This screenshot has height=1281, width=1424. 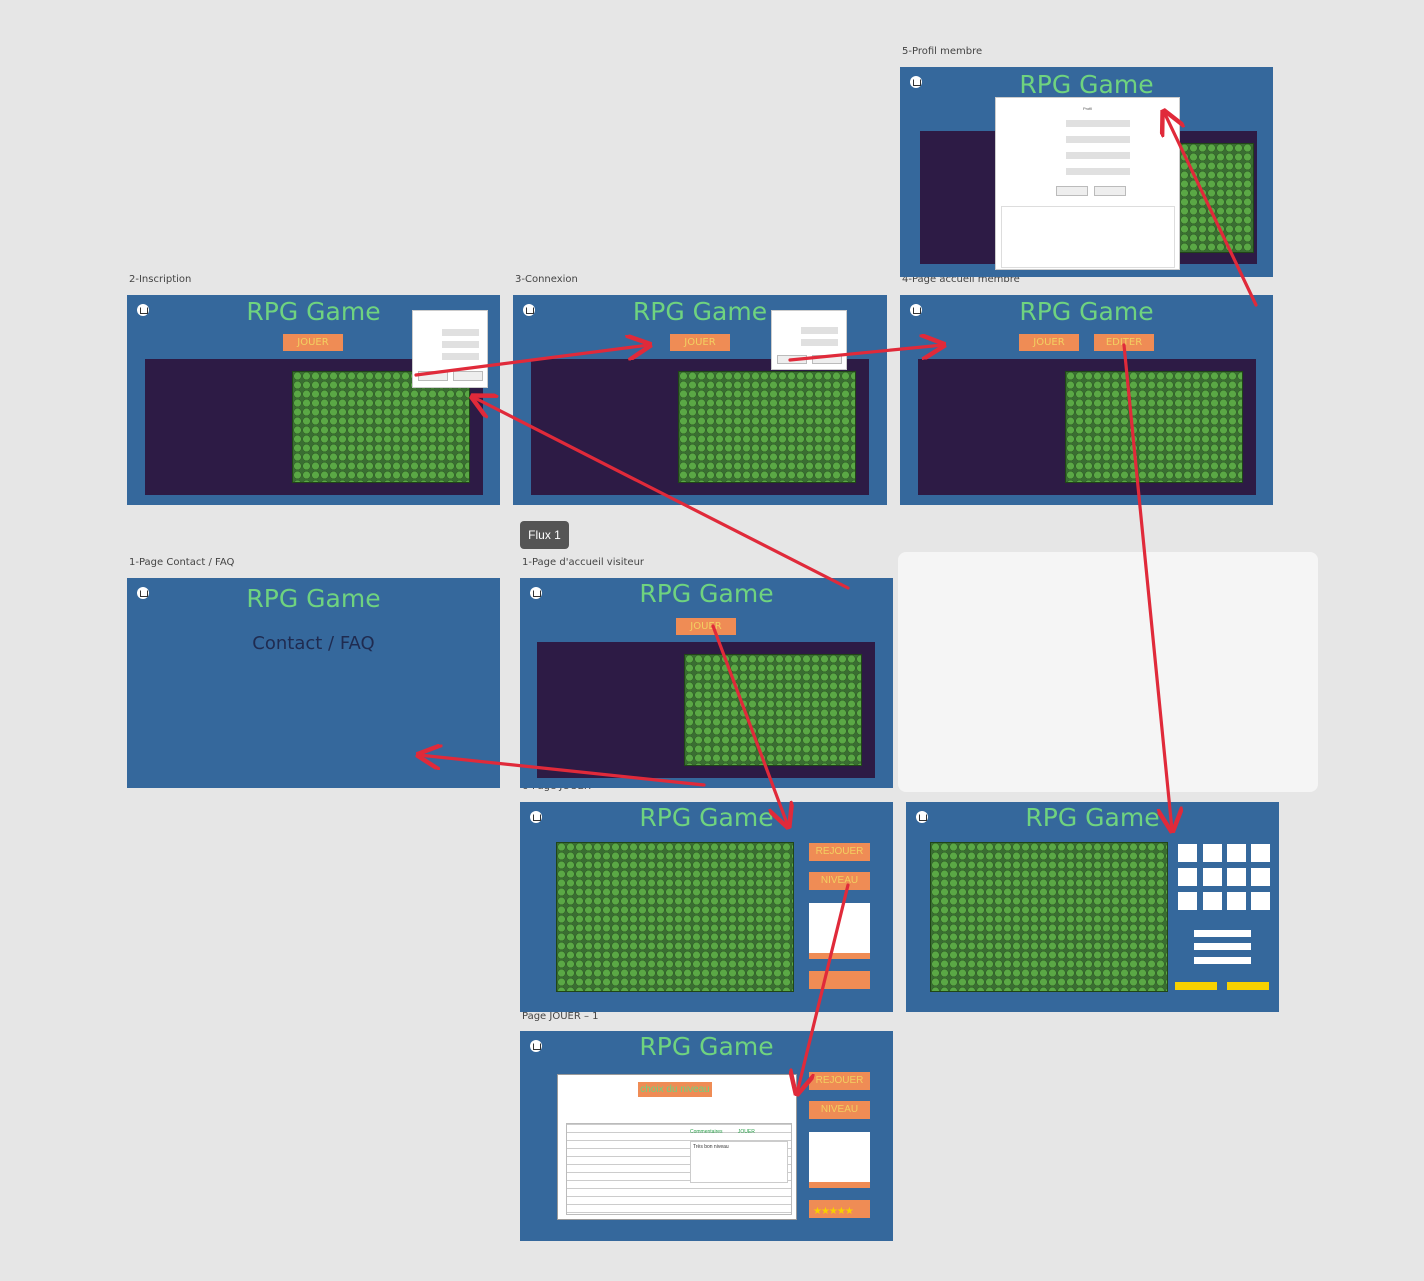 I want to click on sauvegarder-button, so click(x=1196, y=986).